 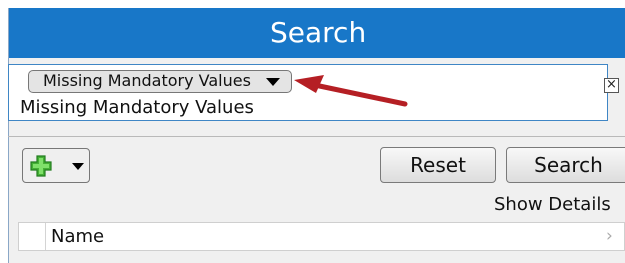 I want to click on annotation-arrow-icon, so click(x=351, y=91).